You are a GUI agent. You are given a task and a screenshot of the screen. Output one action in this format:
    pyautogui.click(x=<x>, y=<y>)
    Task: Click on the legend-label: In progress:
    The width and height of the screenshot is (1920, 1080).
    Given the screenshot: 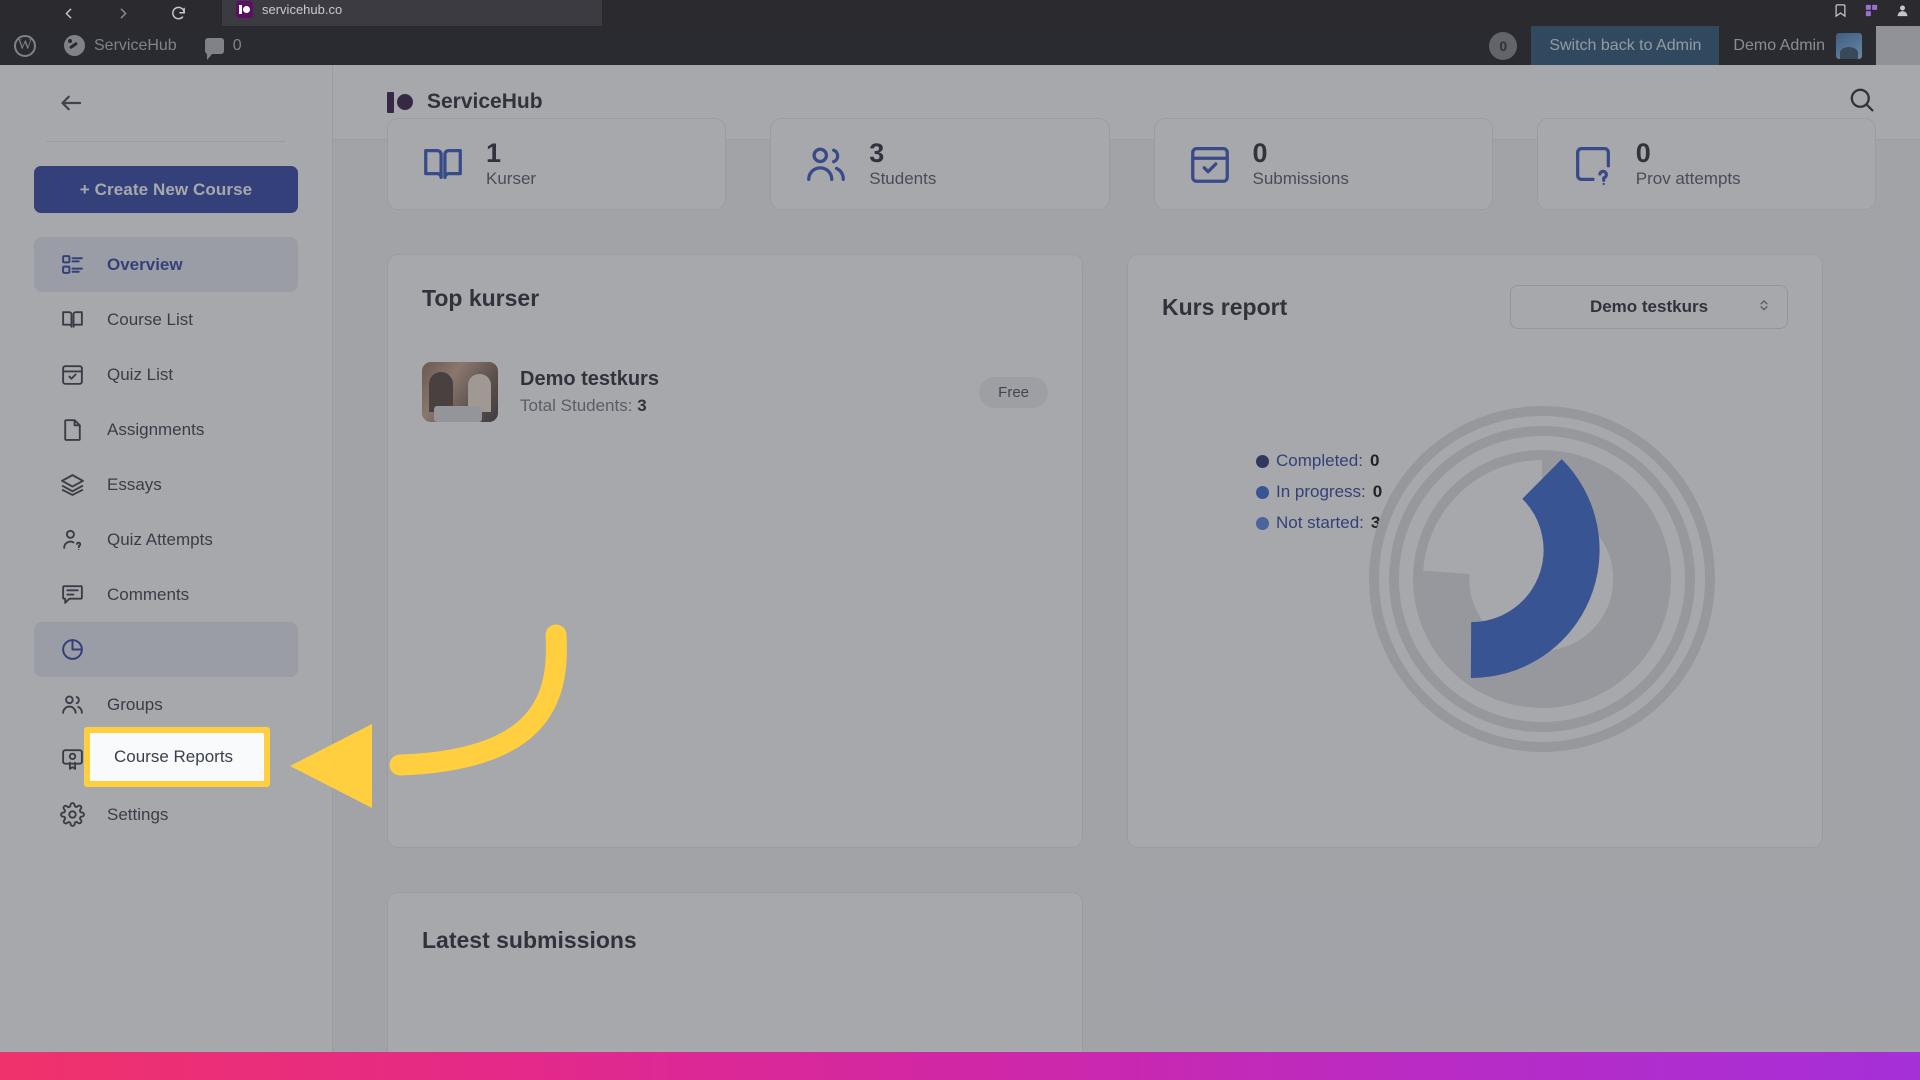 What is the action you would take?
    pyautogui.click(x=1321, y=491)
    